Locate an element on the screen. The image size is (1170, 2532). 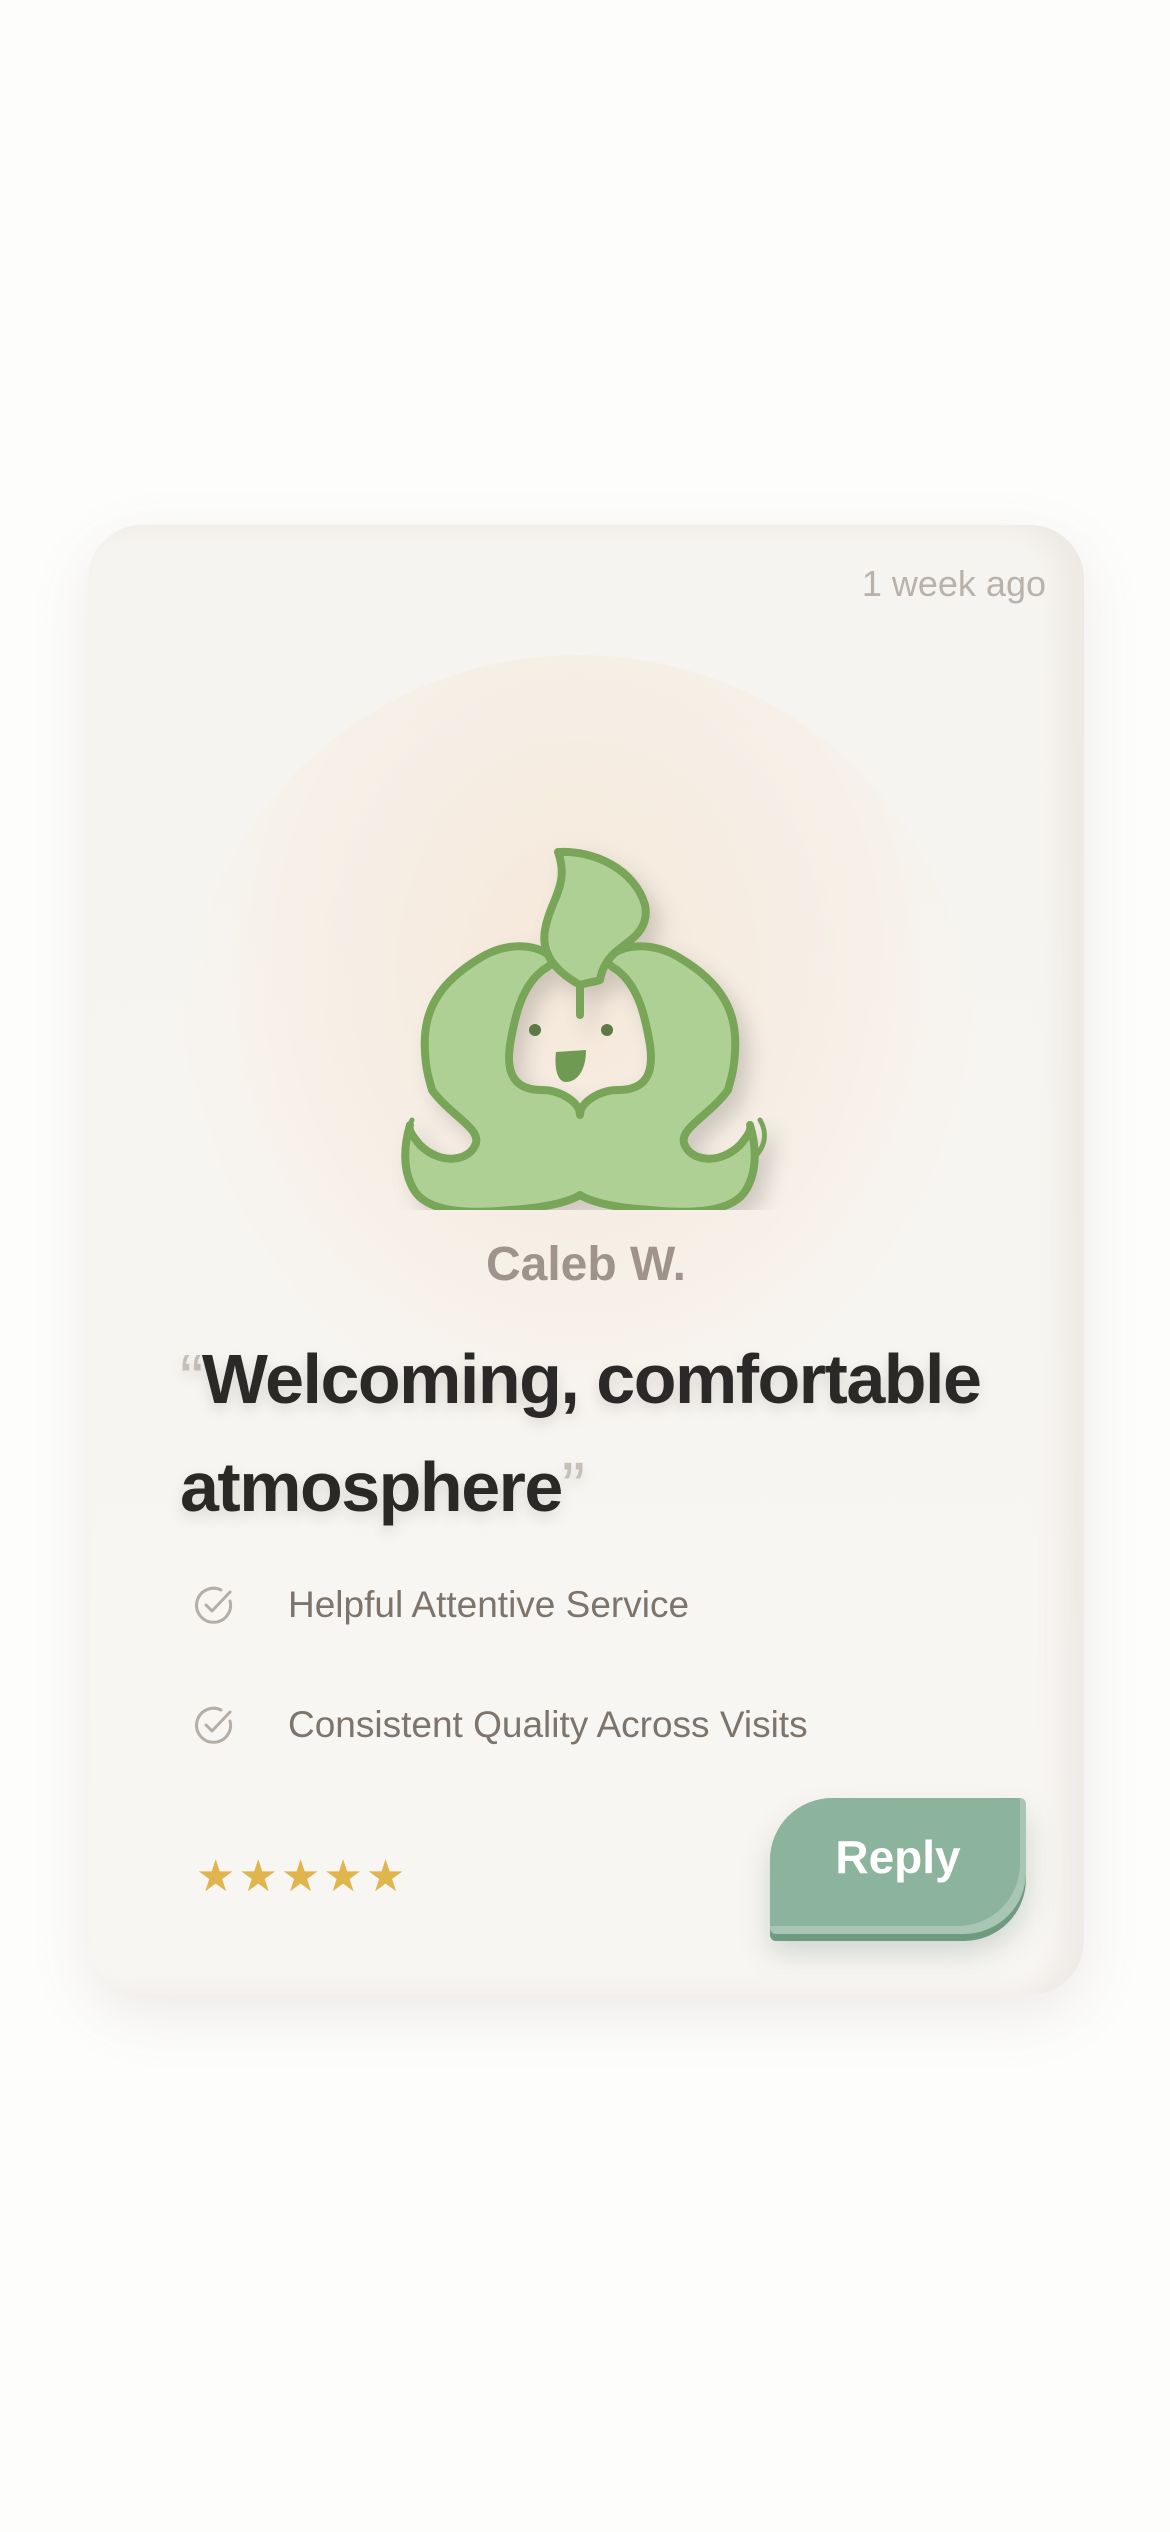
feature-item: Helpful Attentive Service is located at coordinates (500, 1605).